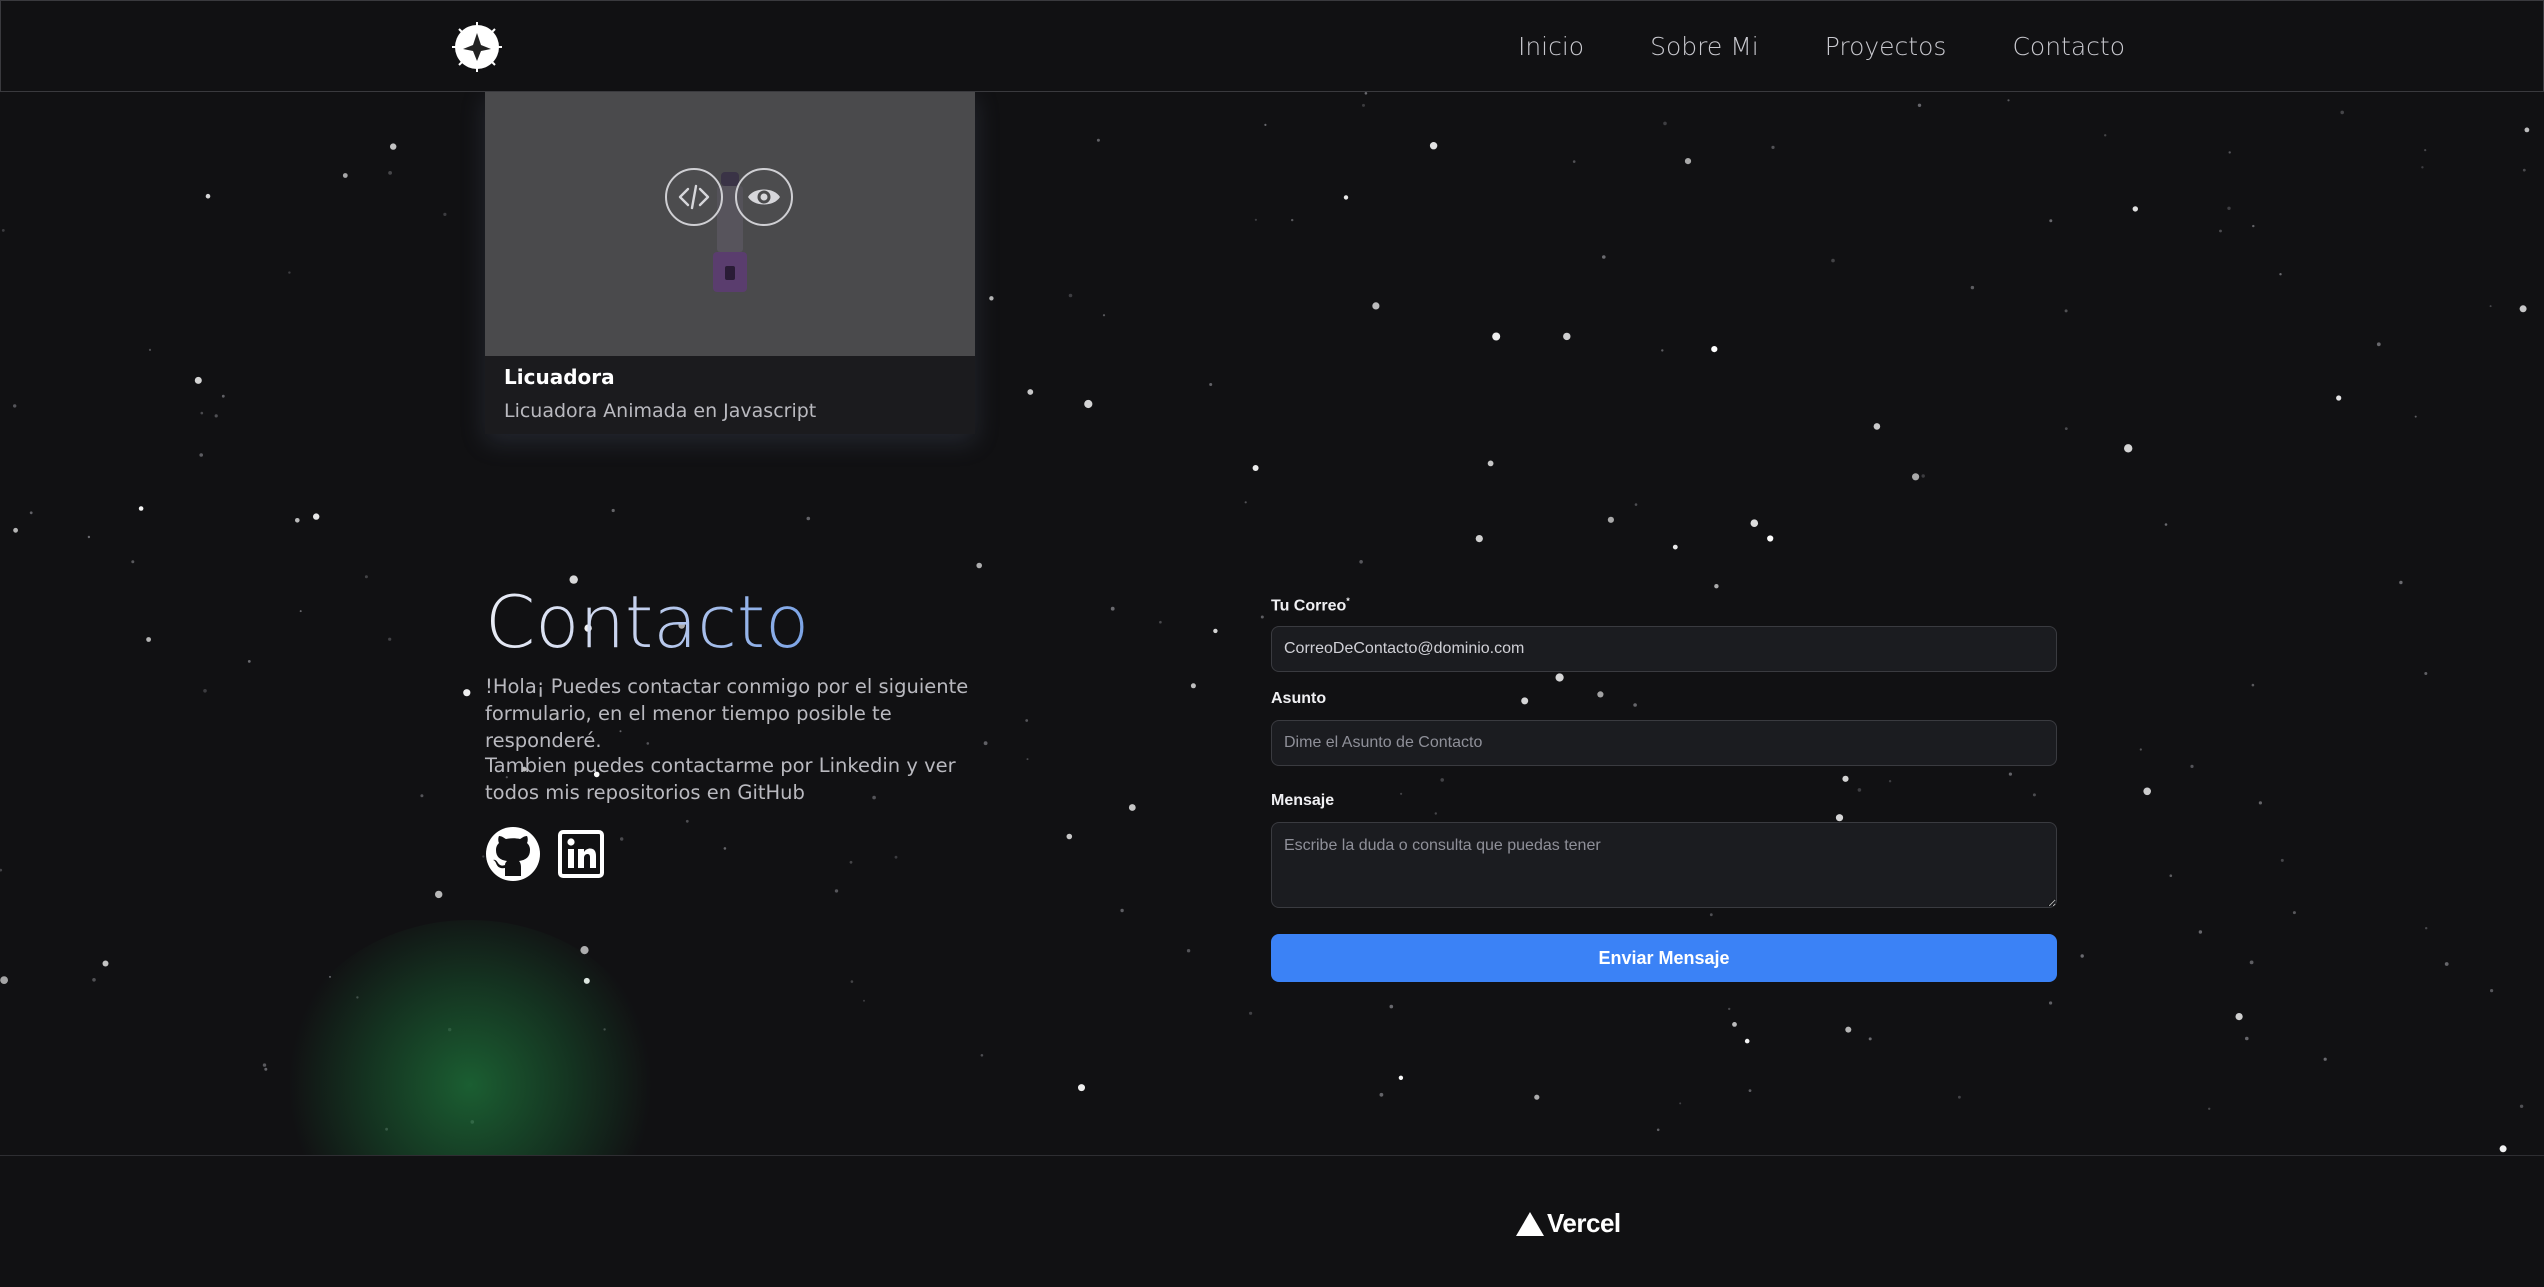 The width and height of the screenshot is (2544, 1287). I want to click on main-nav: Inicio Sobre Mi Proyectos Contacto, so click(1821, 46).